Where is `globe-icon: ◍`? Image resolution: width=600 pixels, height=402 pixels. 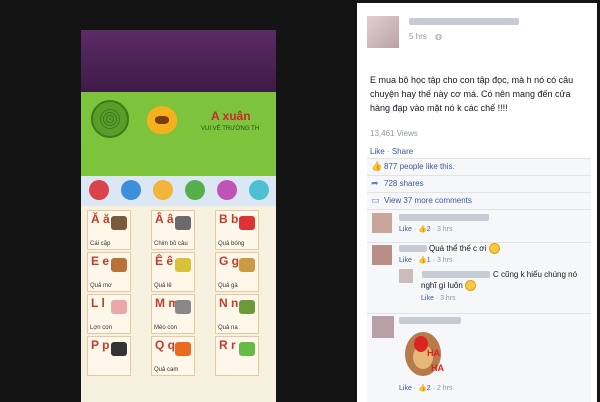
globe-icon: ◍ is located at coordinates (438, 36).